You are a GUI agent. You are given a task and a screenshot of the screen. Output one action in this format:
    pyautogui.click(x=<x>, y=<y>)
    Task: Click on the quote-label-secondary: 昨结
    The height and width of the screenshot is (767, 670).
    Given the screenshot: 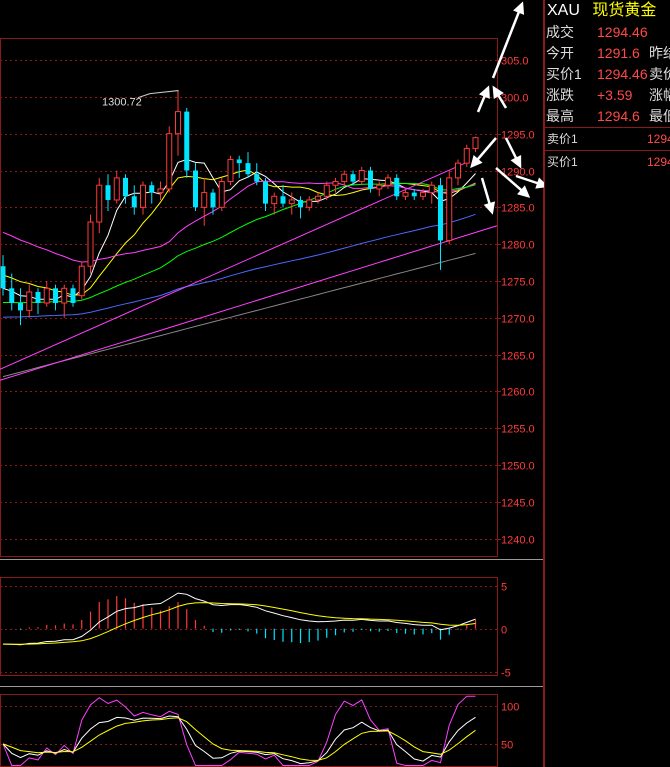 What is the action you would take?
    pyautogui.click(x=659, y=53)
    